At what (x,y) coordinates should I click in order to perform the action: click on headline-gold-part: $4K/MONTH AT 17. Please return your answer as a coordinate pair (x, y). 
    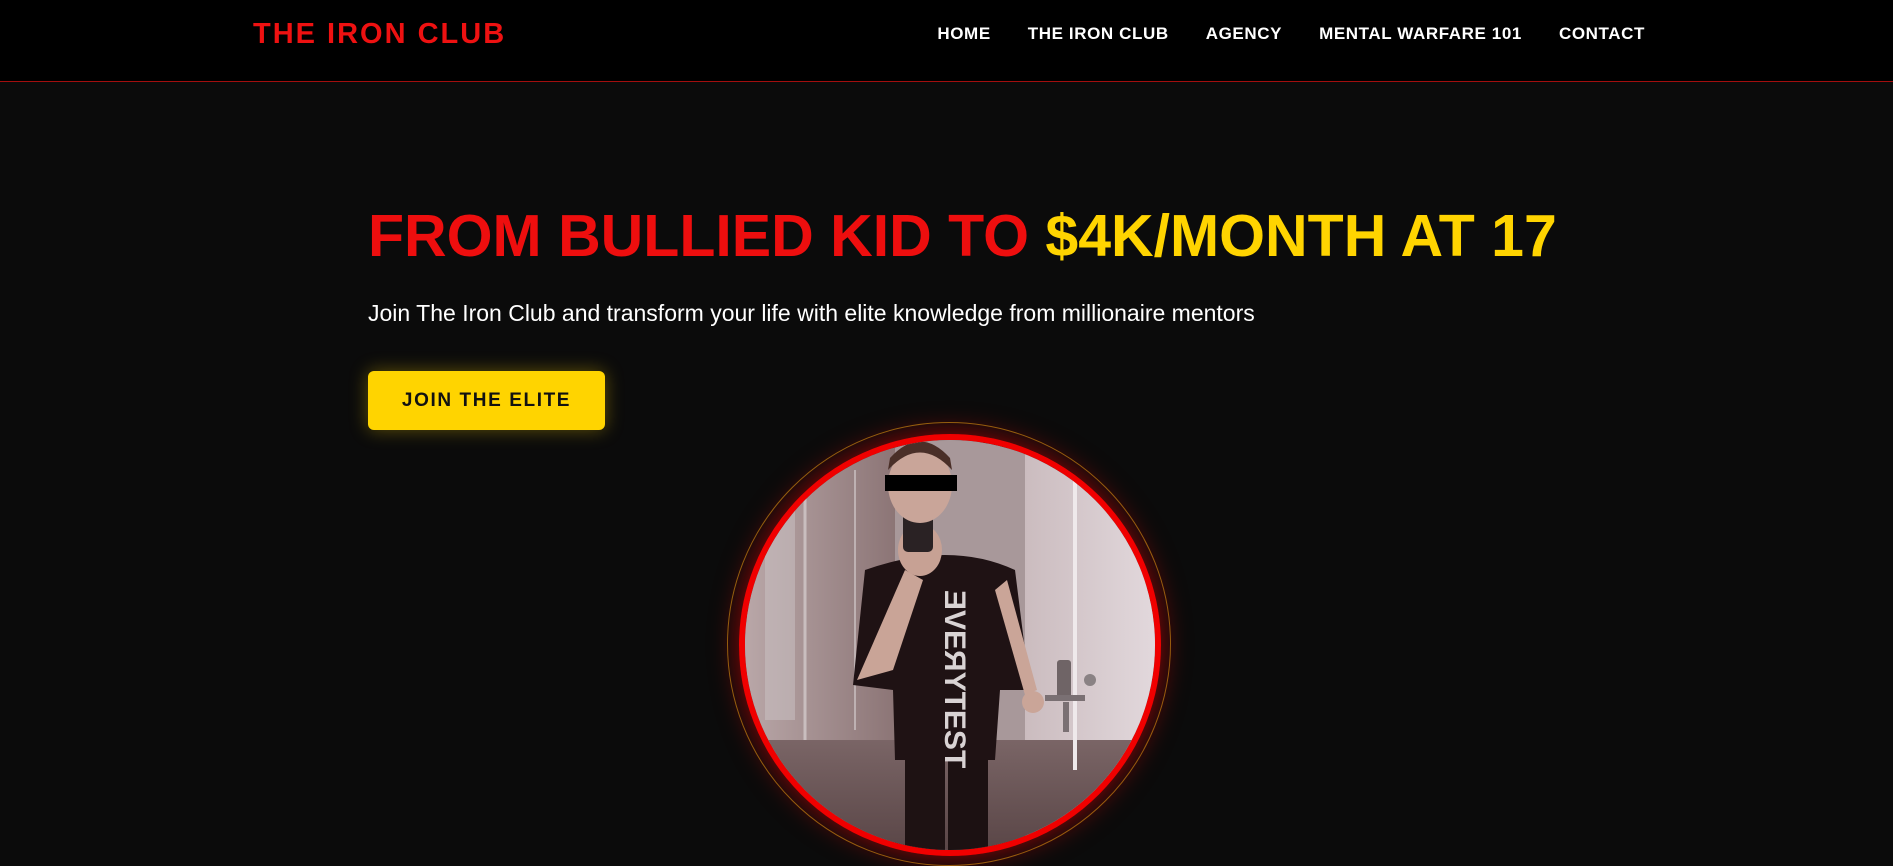
    Looking at the image, I should click on (1301, 236).